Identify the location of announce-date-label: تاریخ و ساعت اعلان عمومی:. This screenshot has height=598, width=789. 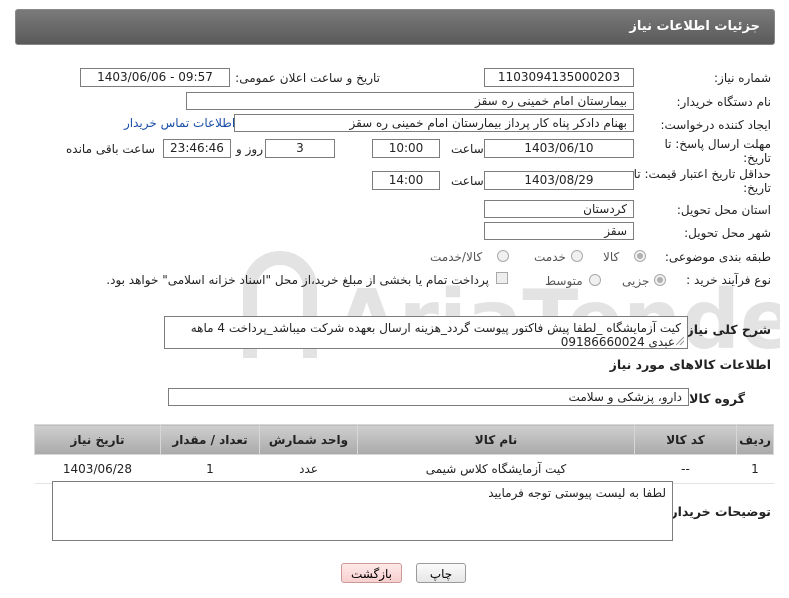
(307, 78).